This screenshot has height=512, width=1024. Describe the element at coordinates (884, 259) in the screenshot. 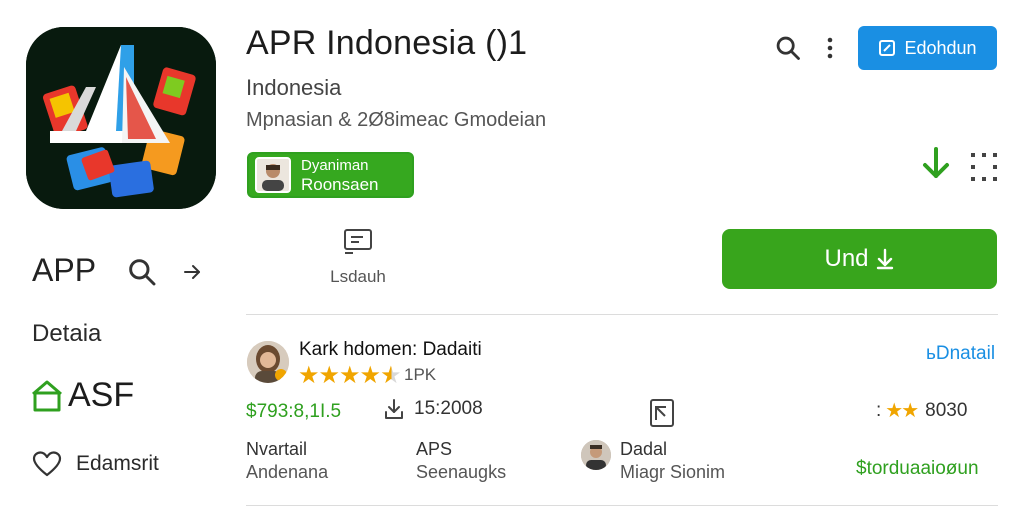

I see `download-icon` at that location.